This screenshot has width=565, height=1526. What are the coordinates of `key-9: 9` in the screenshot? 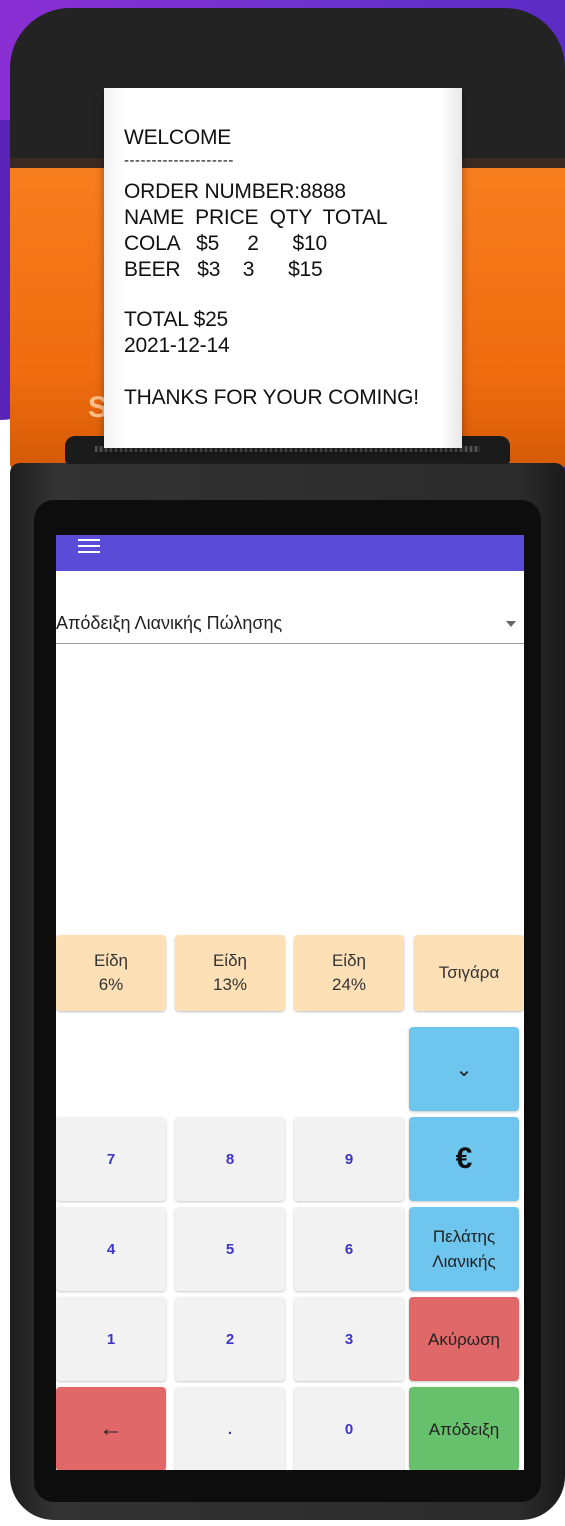 It's located at (349, 1159).